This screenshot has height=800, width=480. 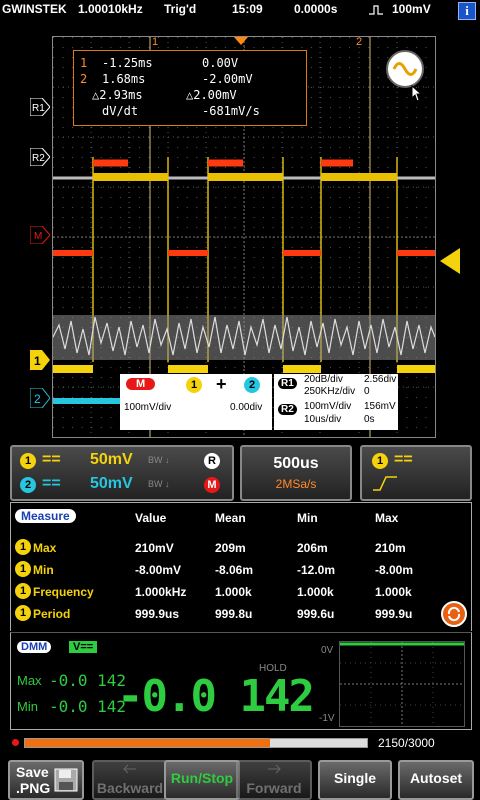 I want to click on dmm-title: DMM, so click(x=34, y=647).